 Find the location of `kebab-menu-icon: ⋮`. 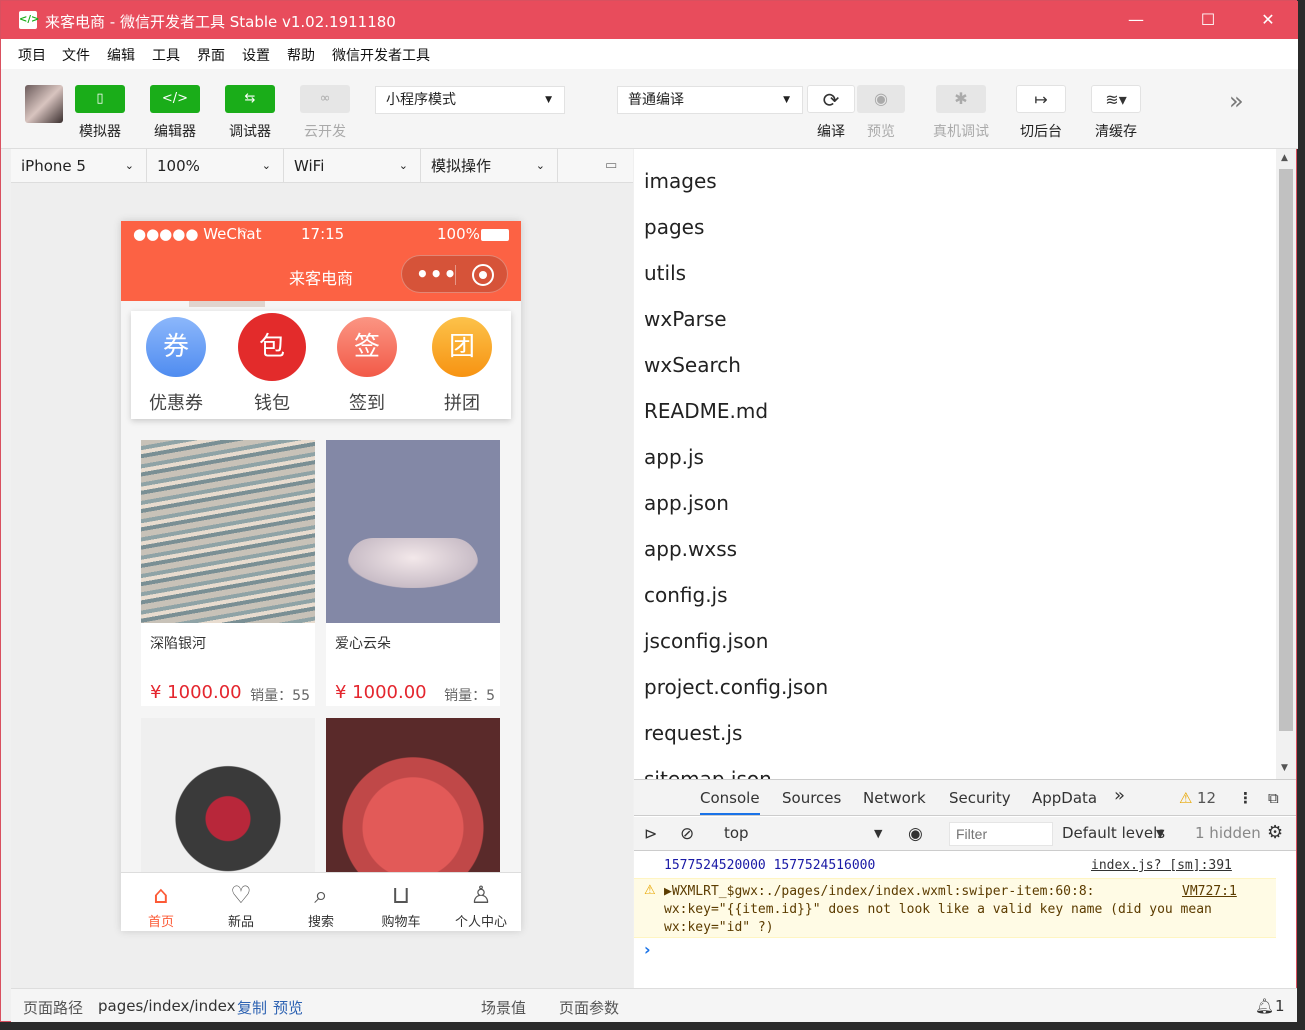

kebab-menu-icon: ⋮ is located at coordinates (1245, 798).